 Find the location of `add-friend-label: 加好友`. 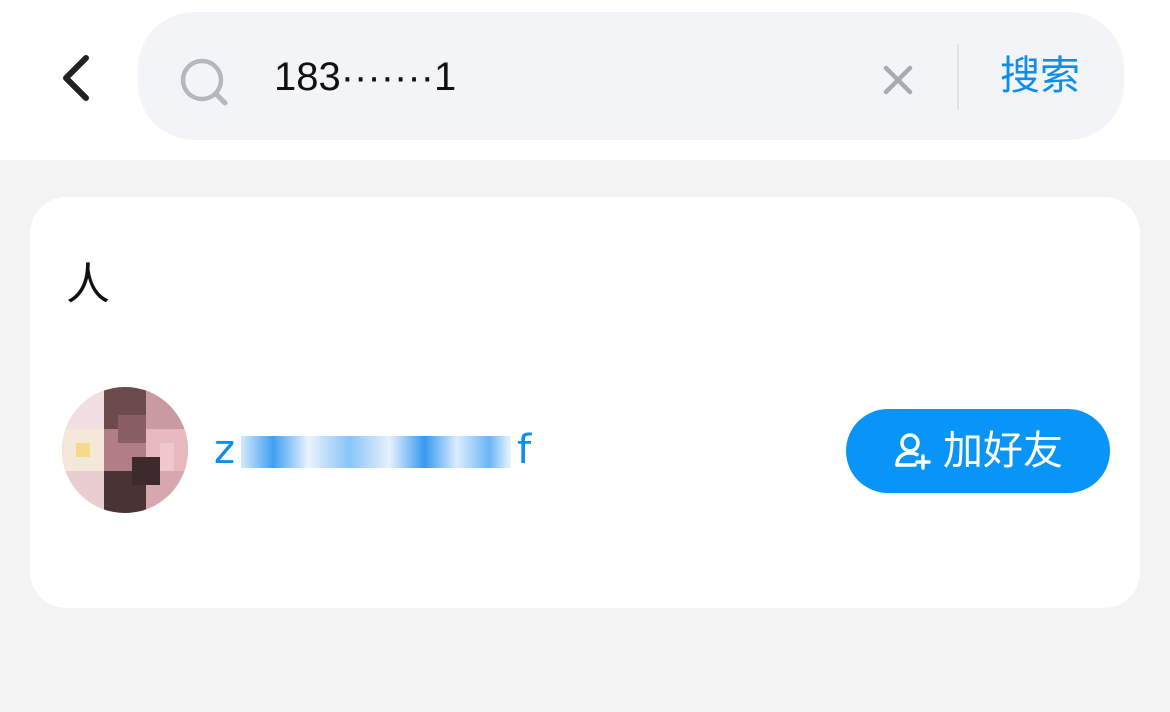

add-friend-label: 加好友 is located at coordinates (1003, 451).